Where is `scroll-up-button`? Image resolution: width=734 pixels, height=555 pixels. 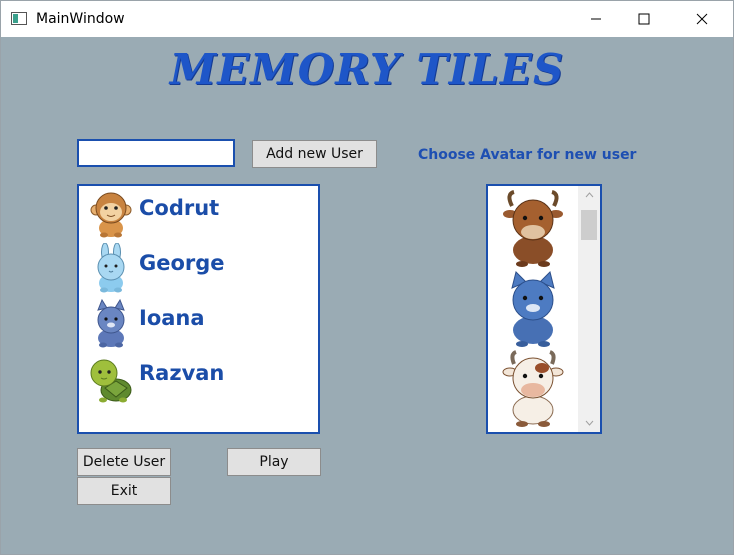 scroll-up-button is located at coordinates (589, 195).